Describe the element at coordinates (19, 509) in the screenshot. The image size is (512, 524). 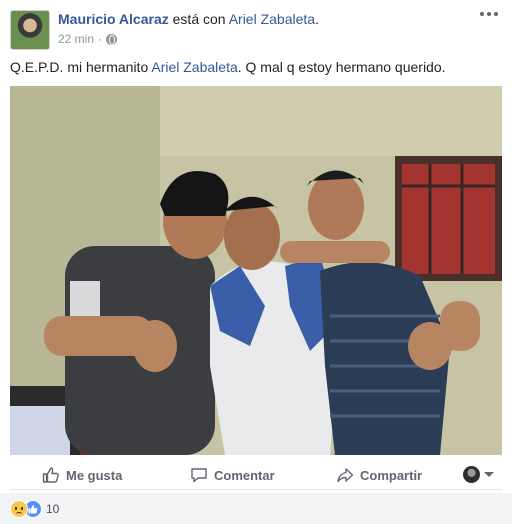
I see `sad-icon` at that location.